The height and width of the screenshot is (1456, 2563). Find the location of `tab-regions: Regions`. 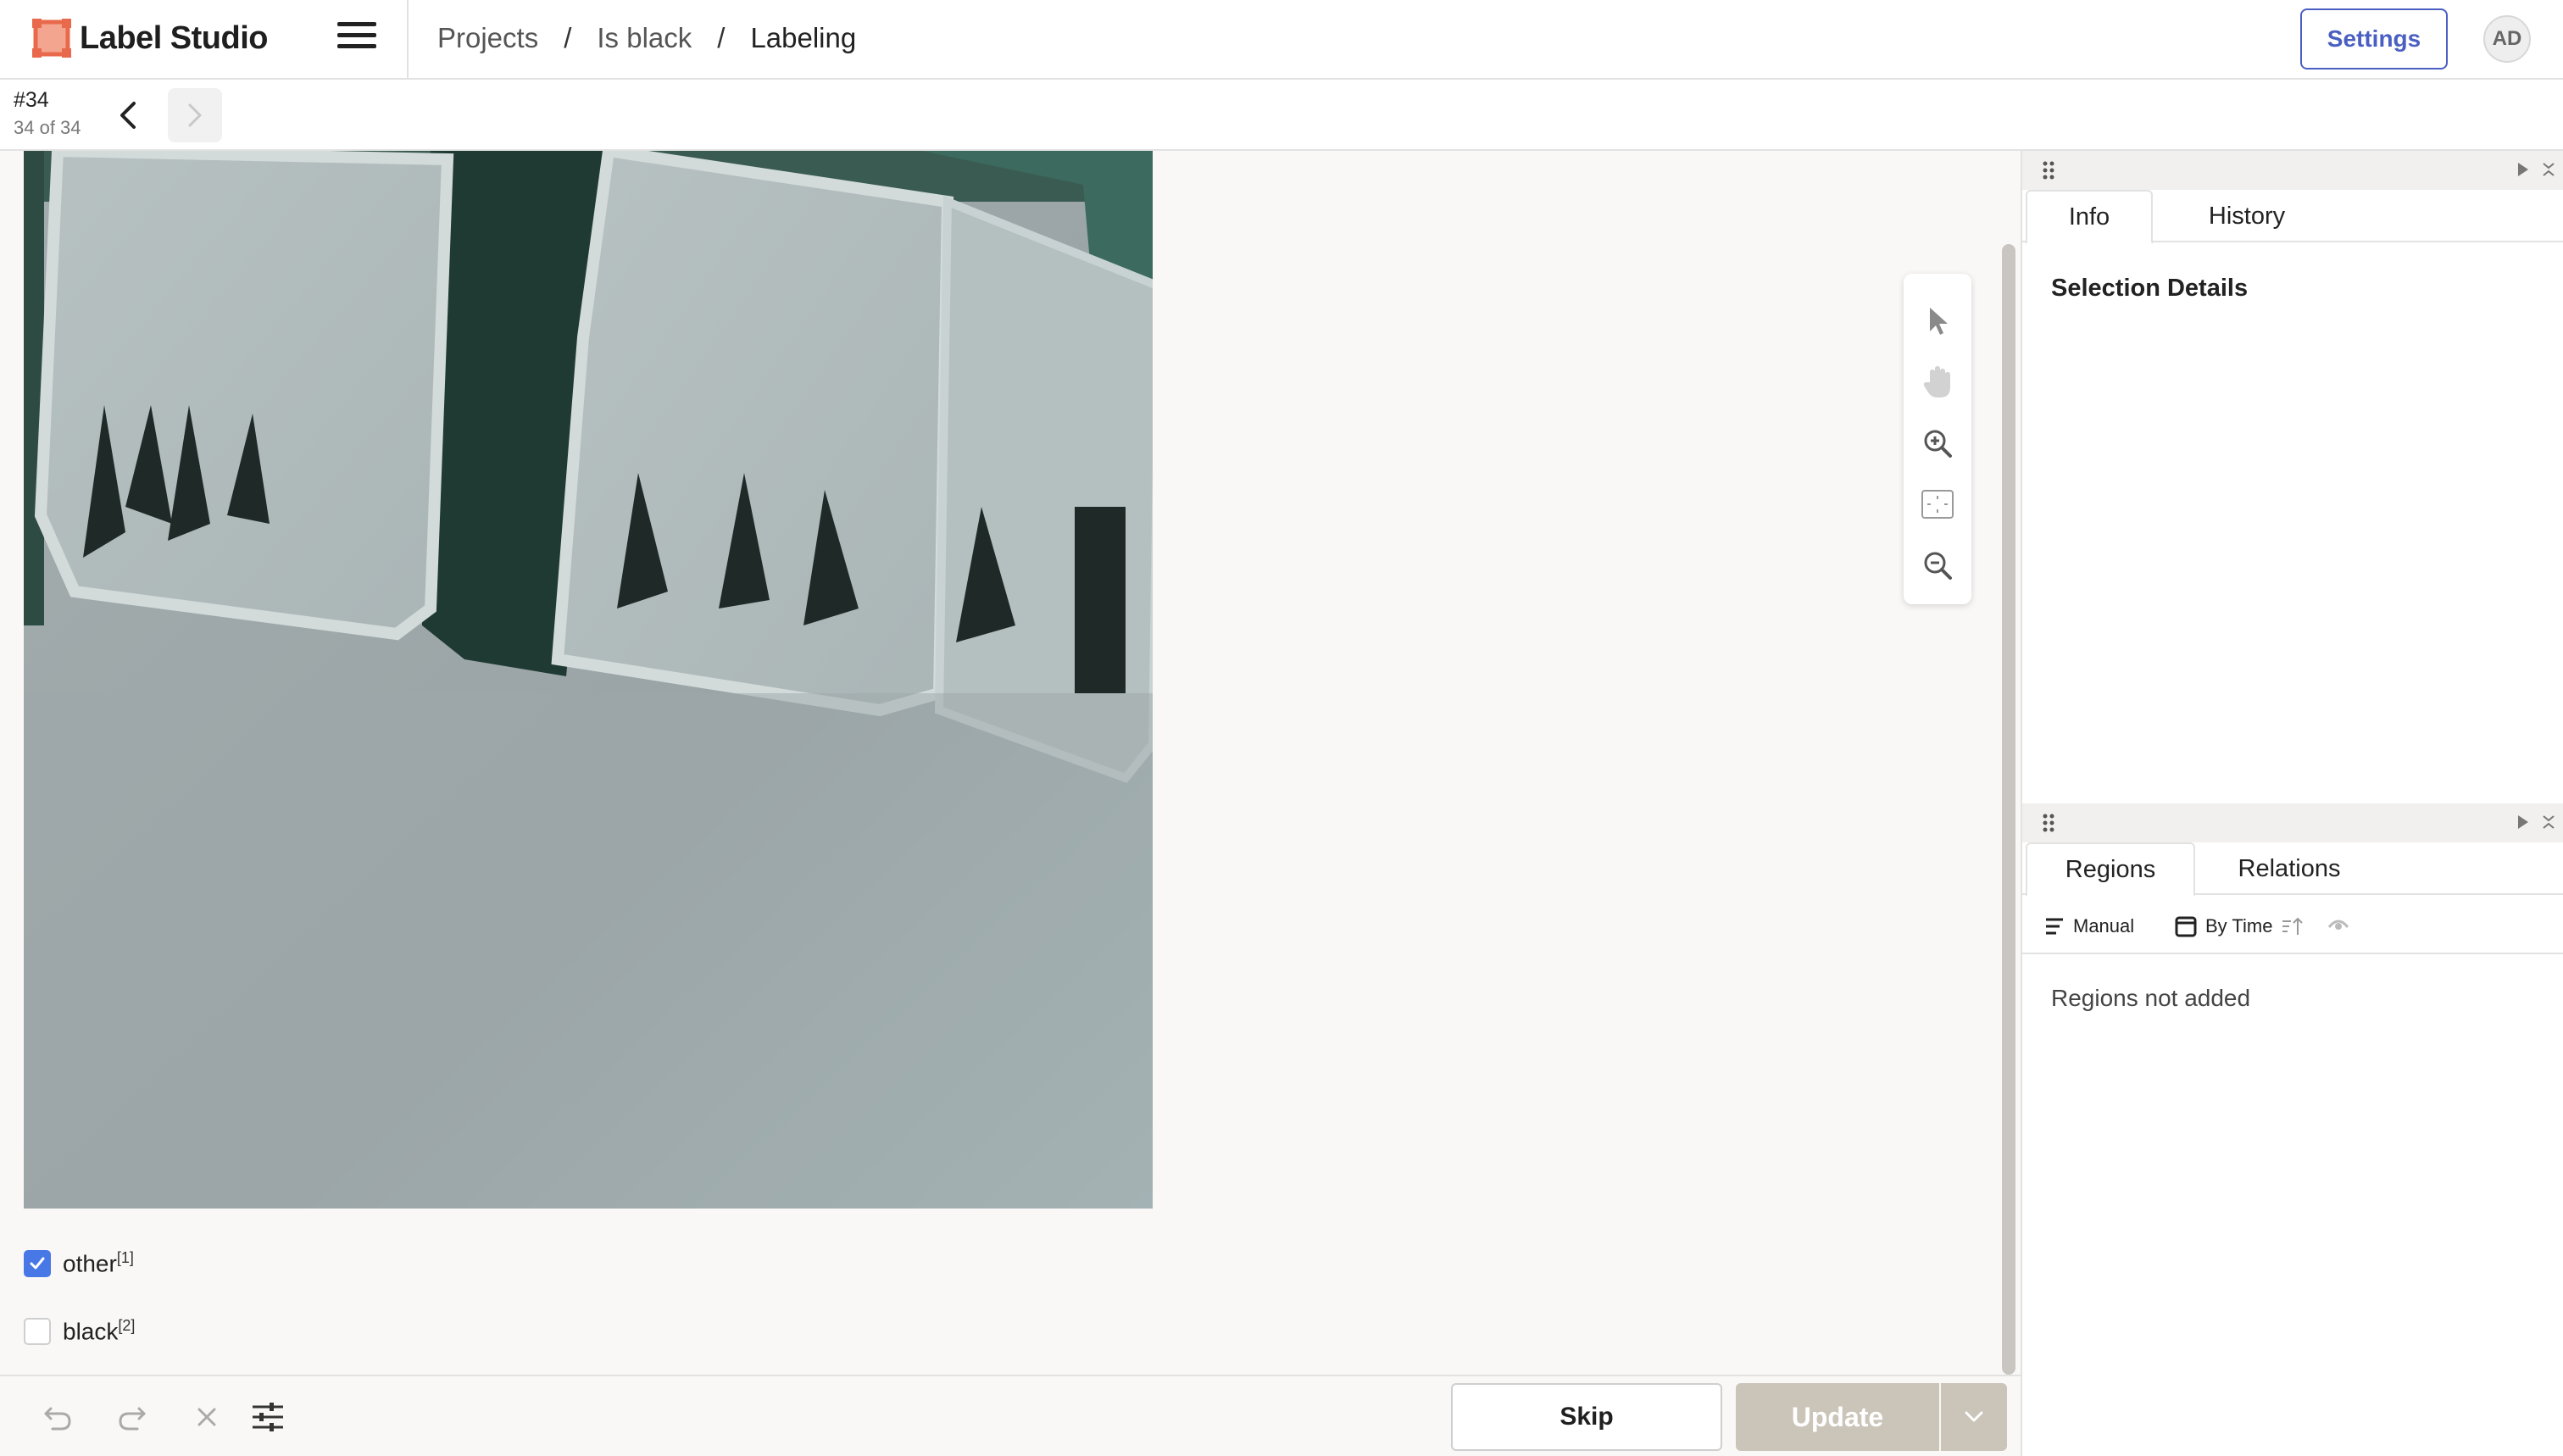

tab-regions: Regions is located at coordinates (2110, 870).